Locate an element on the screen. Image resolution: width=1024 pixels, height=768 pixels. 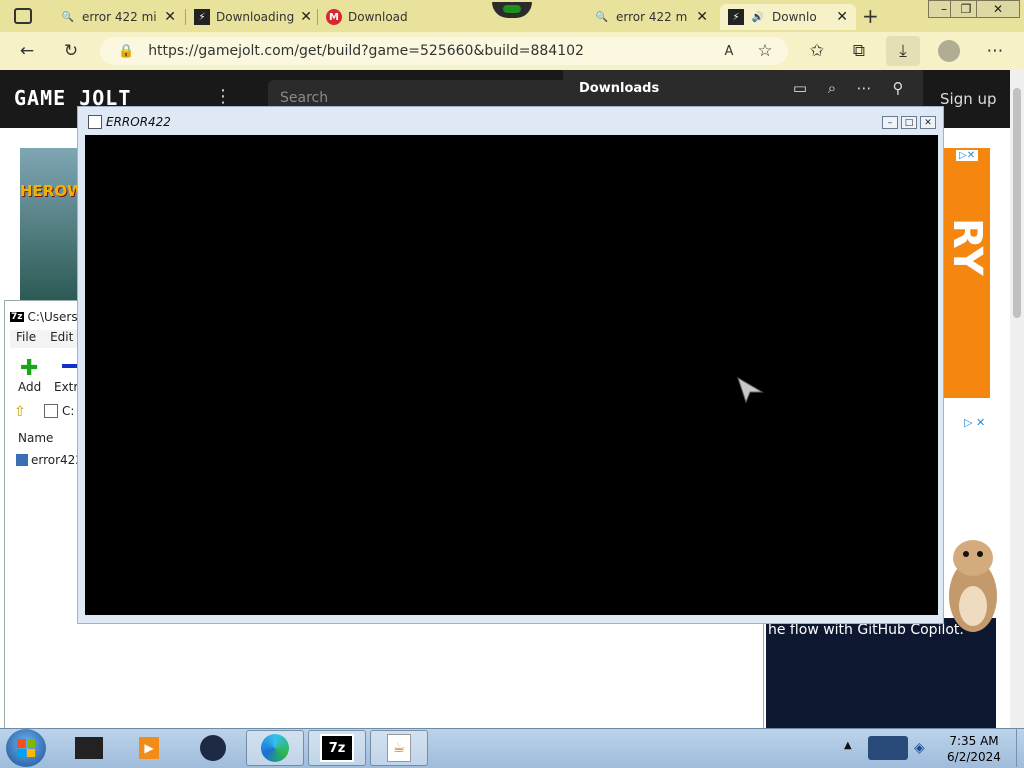
new-tab-button: + is located at coordinates (870, 16).